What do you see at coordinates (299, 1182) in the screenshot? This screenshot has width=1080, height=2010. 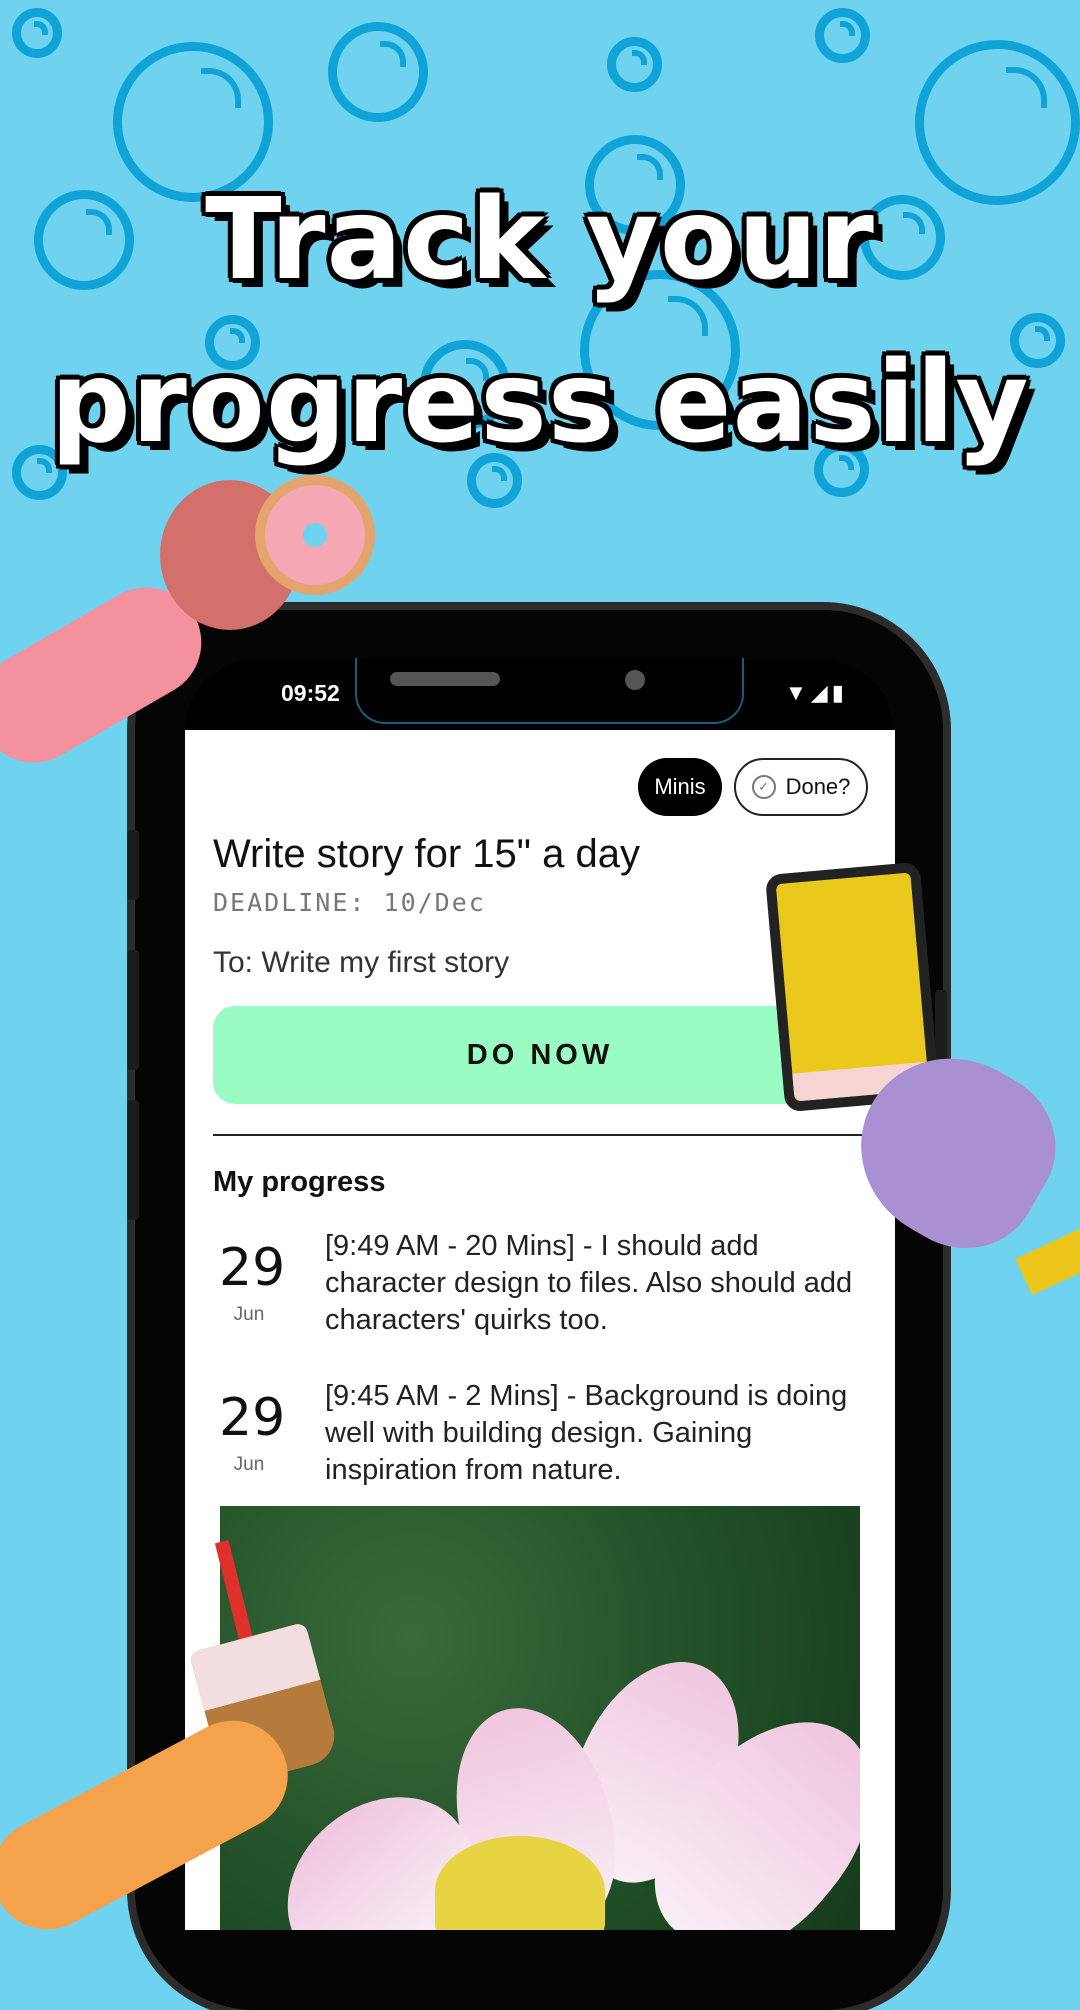 I see `progress-section-title: My progress` at bounding box center [299, 1182].